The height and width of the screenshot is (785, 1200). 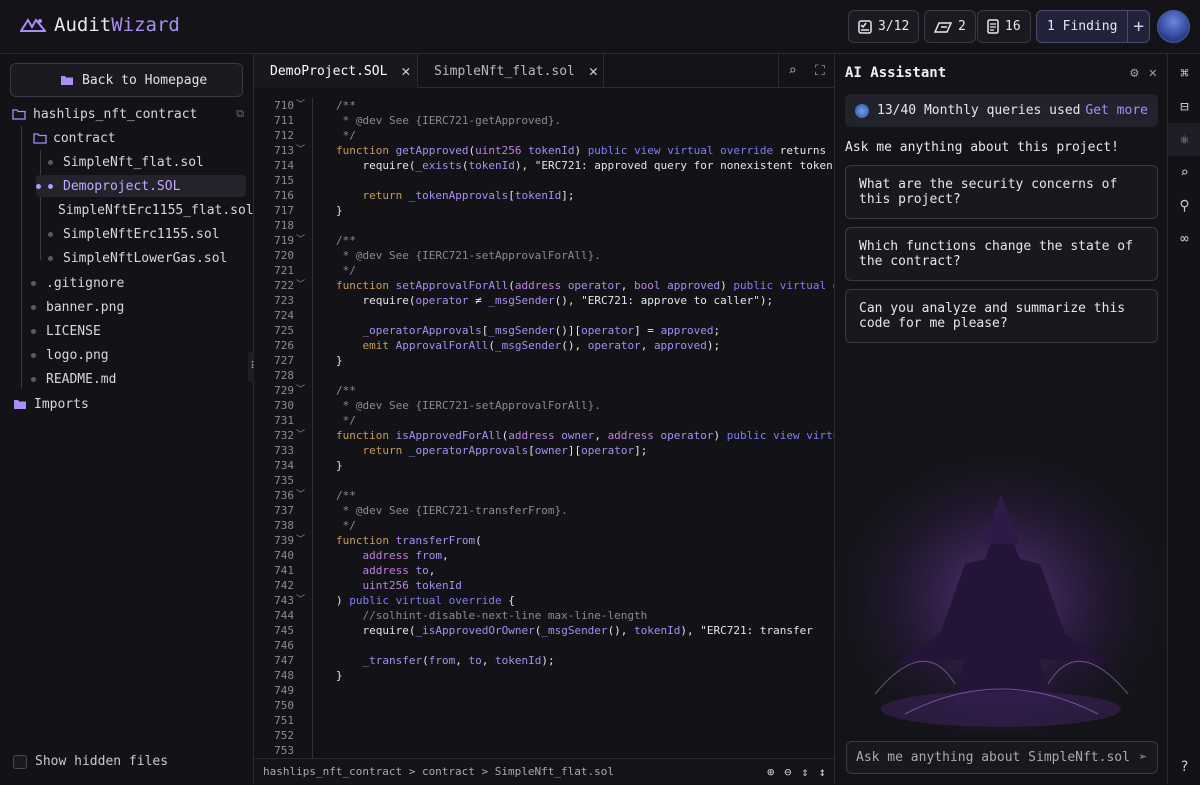 What do you see at coordinates (336, 71) in the screenshot?
I see `tab-demoproject: DemoProject.SOL ✕` at bounding box center [336, 71].